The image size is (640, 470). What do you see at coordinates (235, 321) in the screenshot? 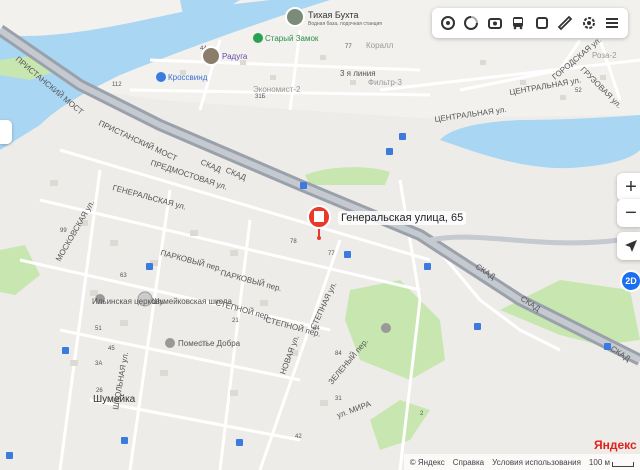
I see `house-number: 21` at bounding box center [235, 321].